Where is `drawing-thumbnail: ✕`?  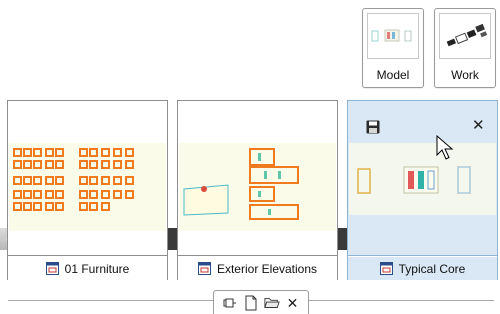
drawing-thumbnail: ✕ is located at coordinates (422, 178).